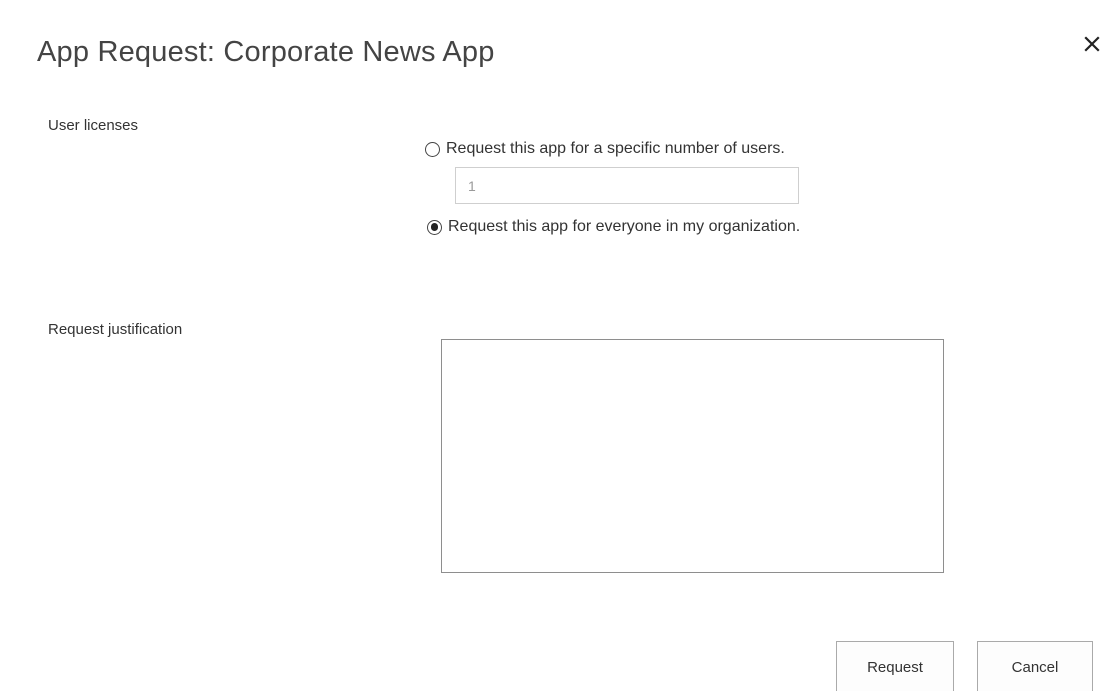  Describe the element at coordinates (627, 185) in the screenshot. I see `number-of-users-input` at that location.